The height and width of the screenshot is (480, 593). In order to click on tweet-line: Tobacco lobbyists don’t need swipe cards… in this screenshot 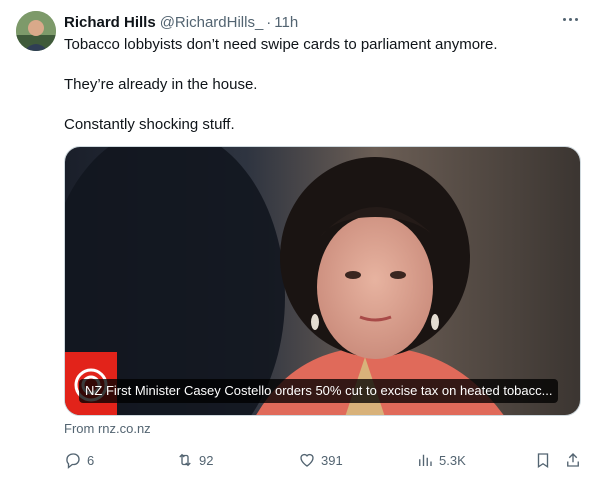, I will do `click(281, 44)`.